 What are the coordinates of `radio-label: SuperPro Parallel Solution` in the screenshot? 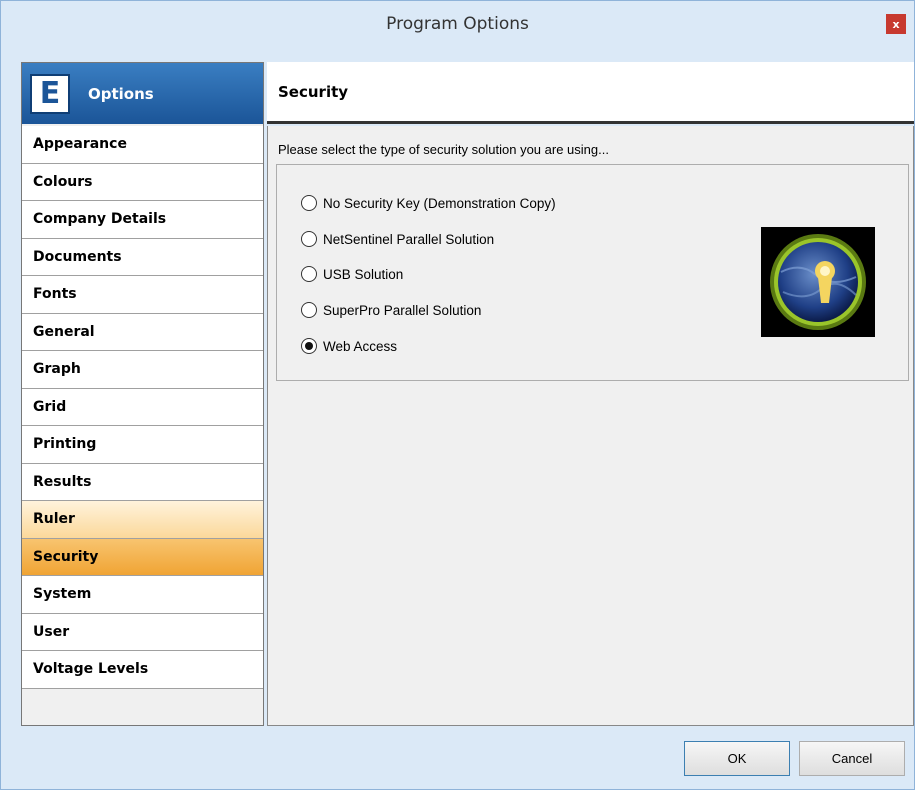 It's located at (402, 310).